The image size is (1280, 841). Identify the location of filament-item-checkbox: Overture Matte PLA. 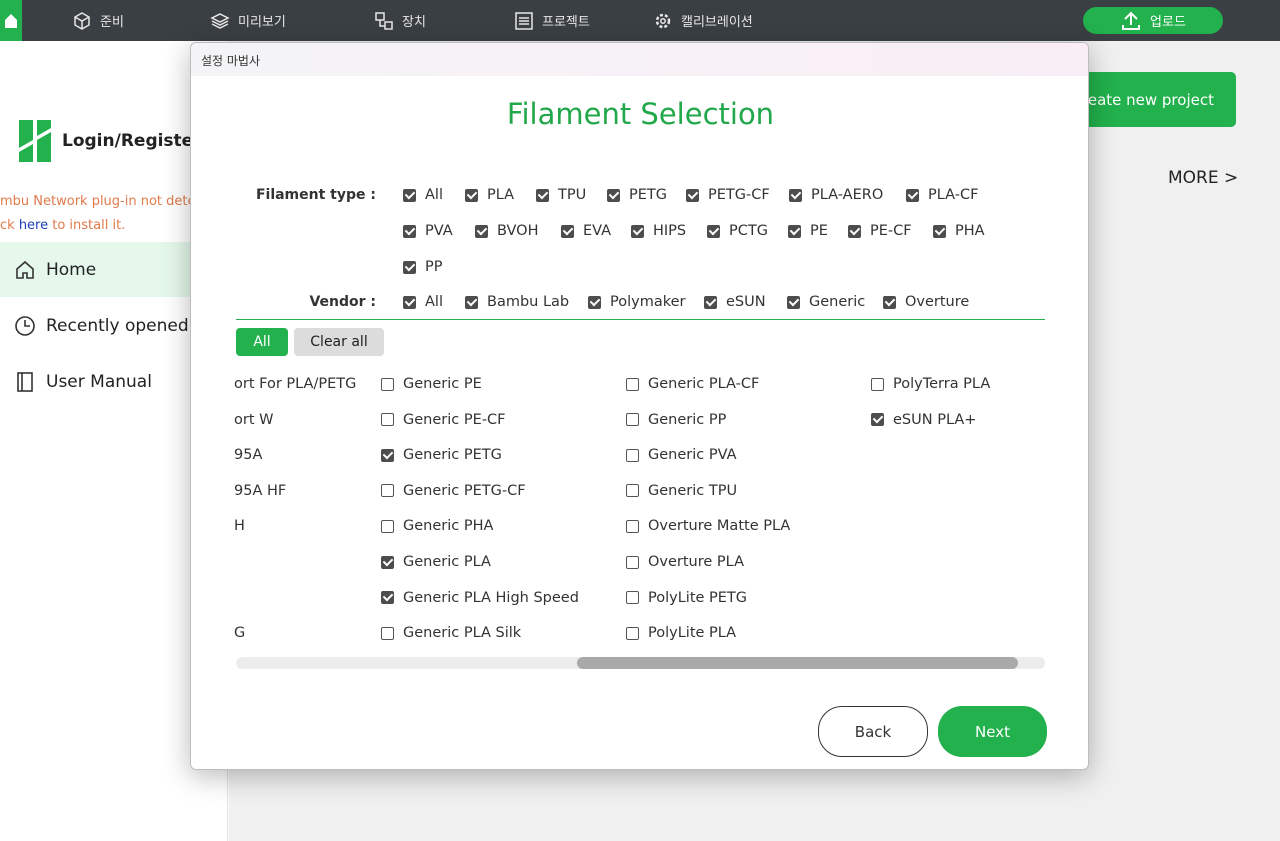
(708, 526).